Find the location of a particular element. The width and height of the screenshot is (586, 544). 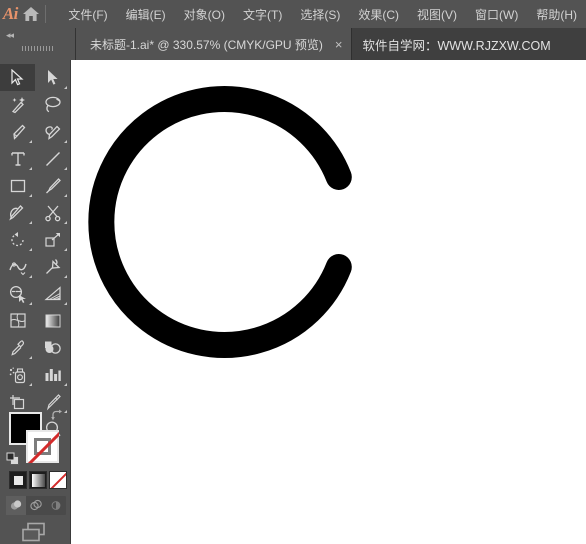

pen-tool is located at coordinates (17, 131).